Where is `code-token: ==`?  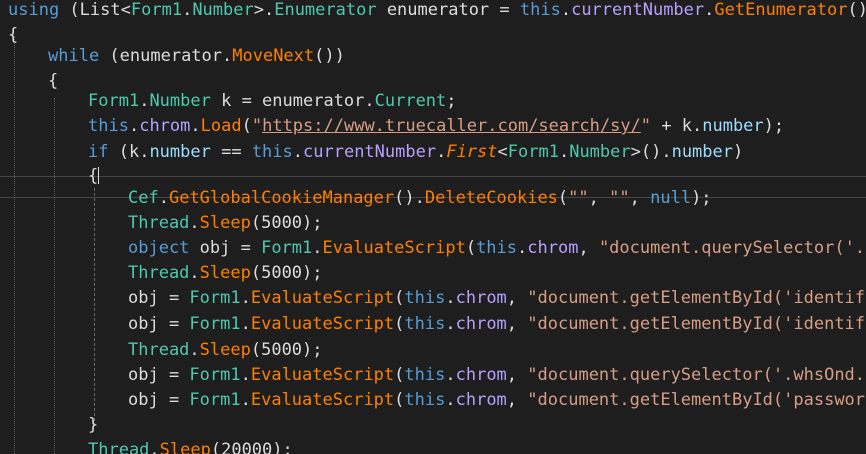
code-token: == is located at coordinates (231, 152).